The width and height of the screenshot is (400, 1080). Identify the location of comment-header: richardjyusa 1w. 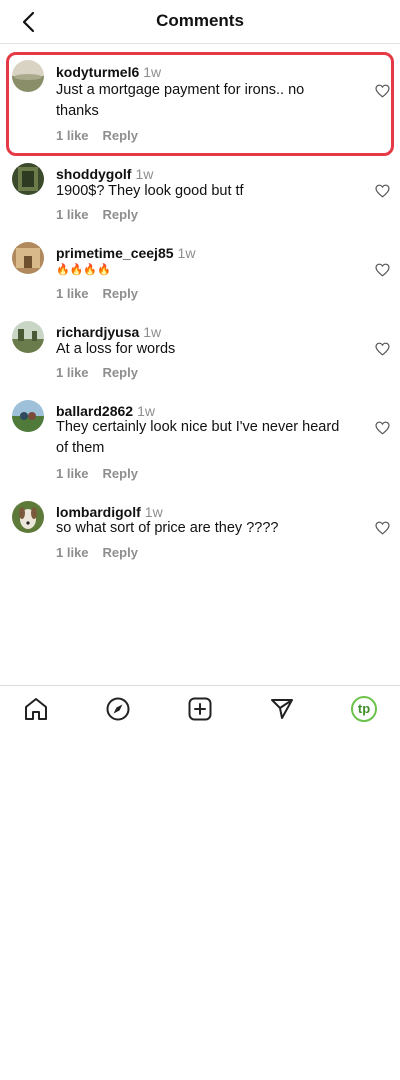
(108, 332).